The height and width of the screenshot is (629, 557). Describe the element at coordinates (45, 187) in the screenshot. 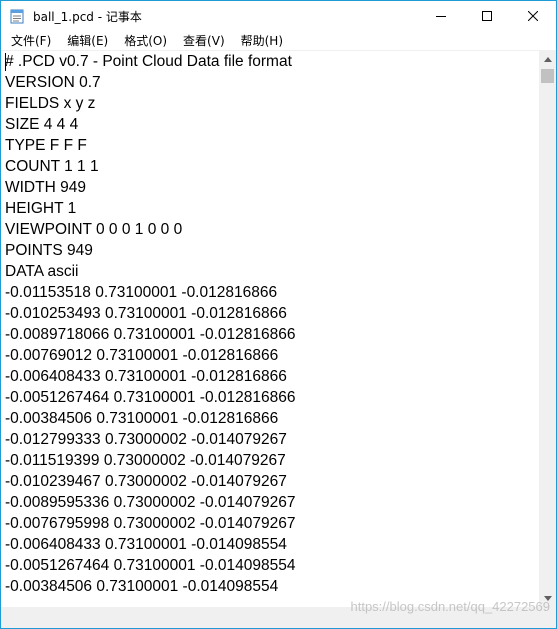

I see `text-line: WIDTH 949` at that location.